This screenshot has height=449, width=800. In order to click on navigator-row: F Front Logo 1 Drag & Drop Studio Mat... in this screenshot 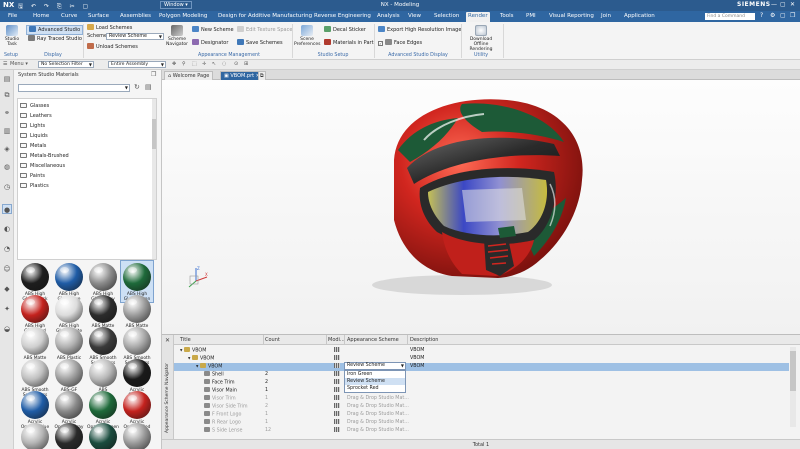, I will do `click(481, 415)`.